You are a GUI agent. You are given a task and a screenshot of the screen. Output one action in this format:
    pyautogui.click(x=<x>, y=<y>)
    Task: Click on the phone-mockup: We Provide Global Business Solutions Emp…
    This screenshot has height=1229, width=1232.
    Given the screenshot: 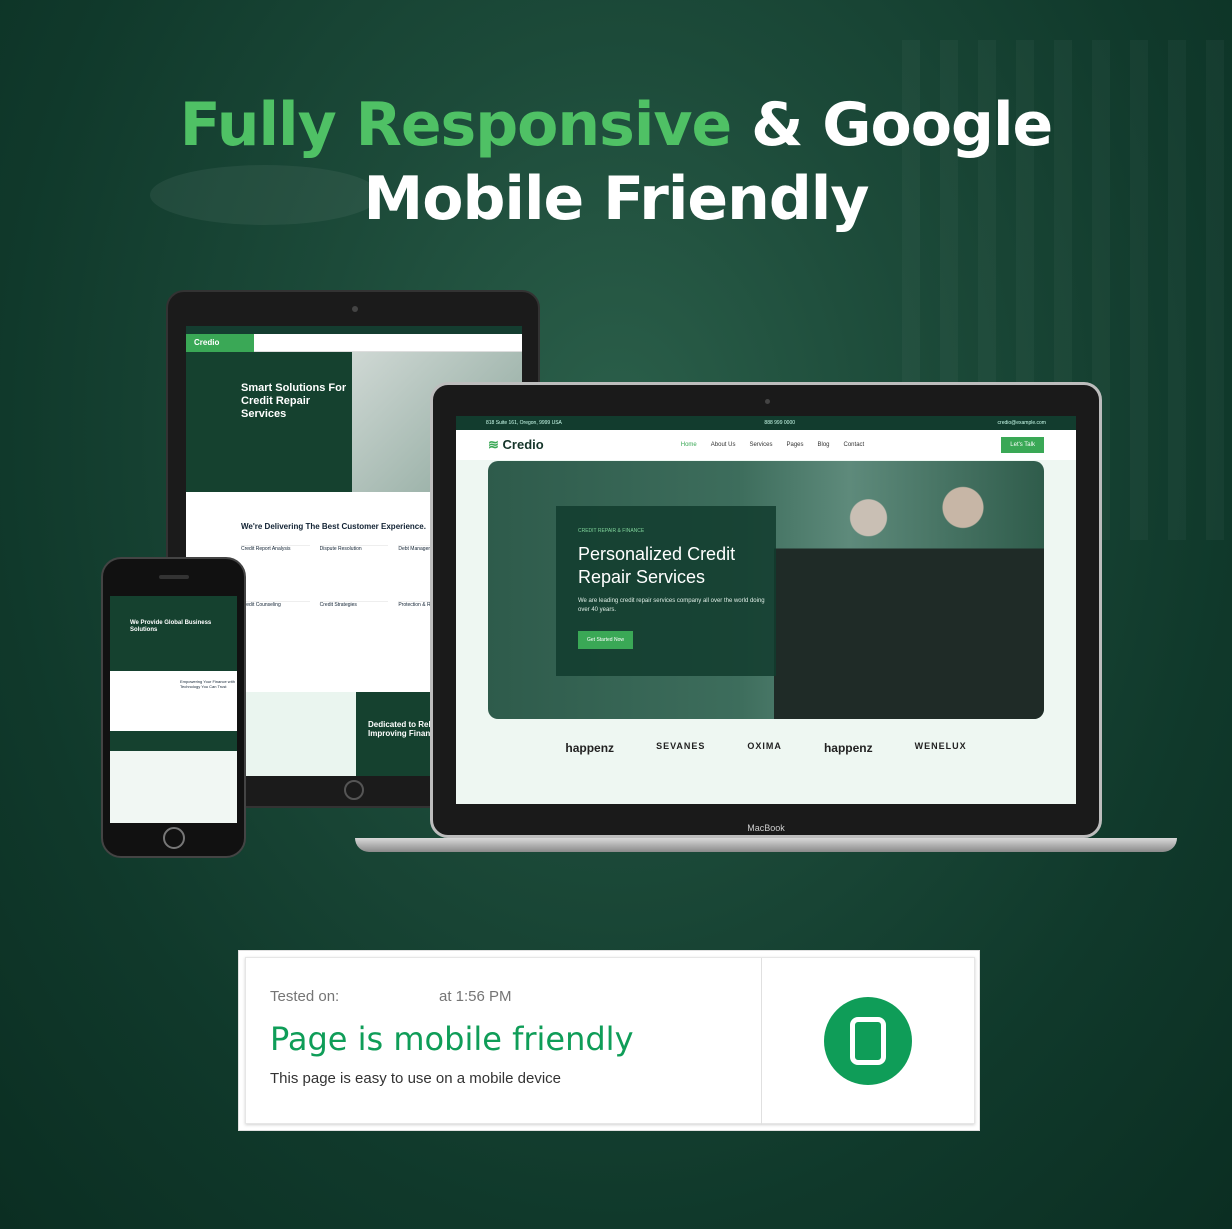 What is the action you would take?
    pyautogui.click(x=173, y=707)
    